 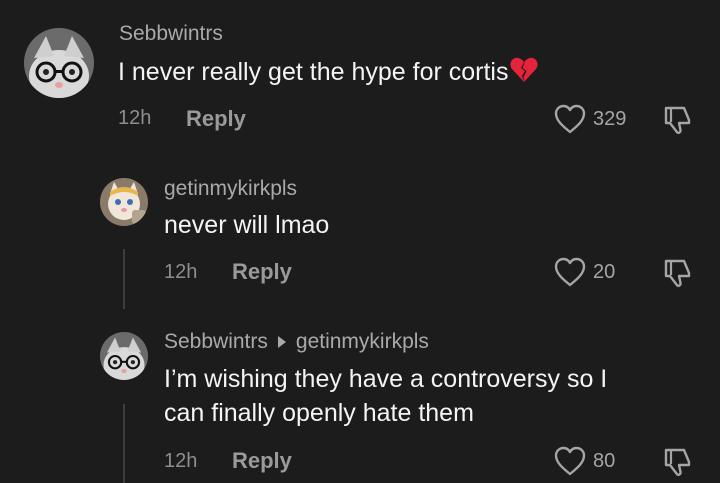 I want to click on username-reply-header: Sebbwintrs getinmykirkpls, so click(x=296, y=342).